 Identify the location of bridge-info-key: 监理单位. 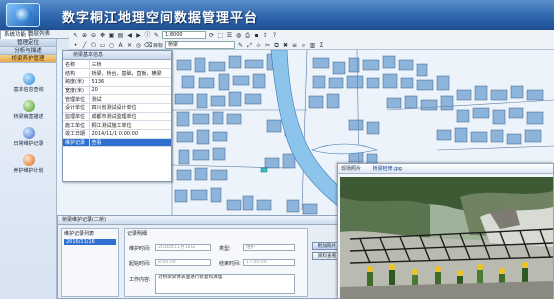
(76, 117).